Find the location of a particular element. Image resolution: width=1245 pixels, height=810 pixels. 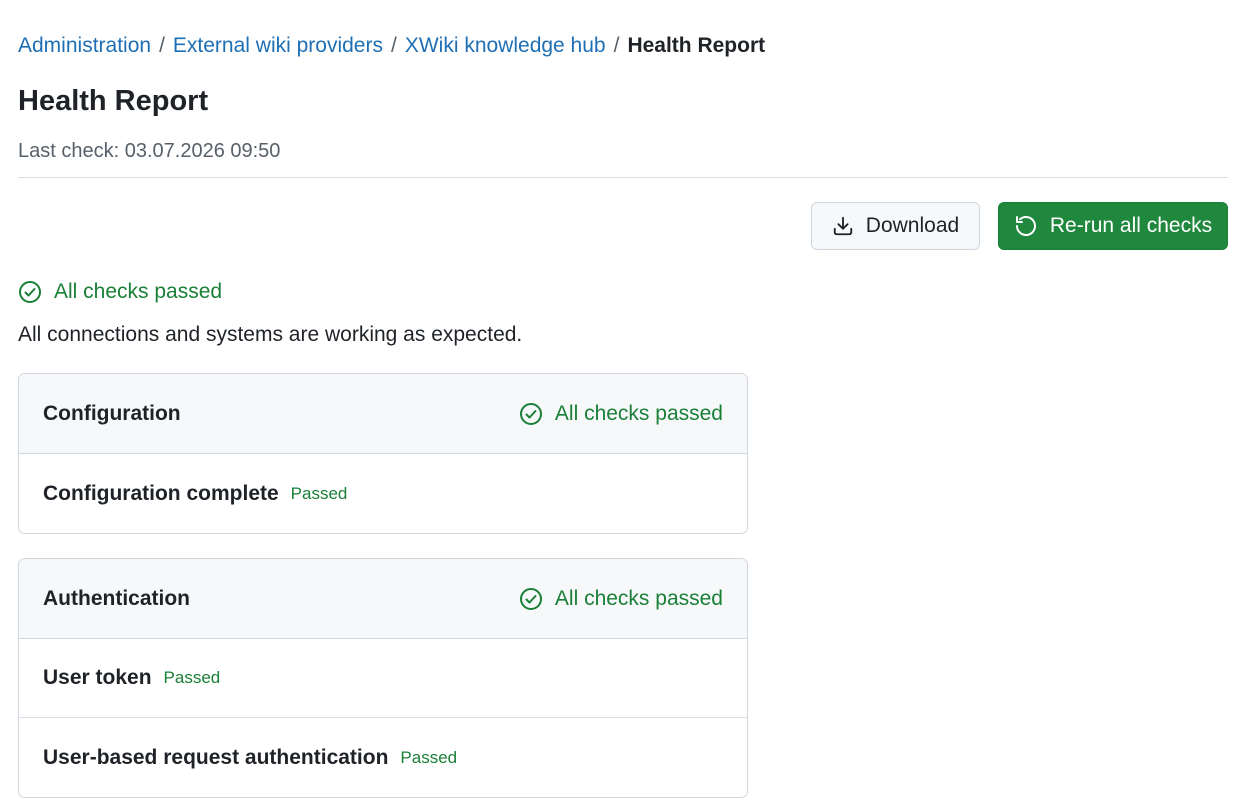

section-header: Configuration All checks passed is located at coordinates (383, 414).